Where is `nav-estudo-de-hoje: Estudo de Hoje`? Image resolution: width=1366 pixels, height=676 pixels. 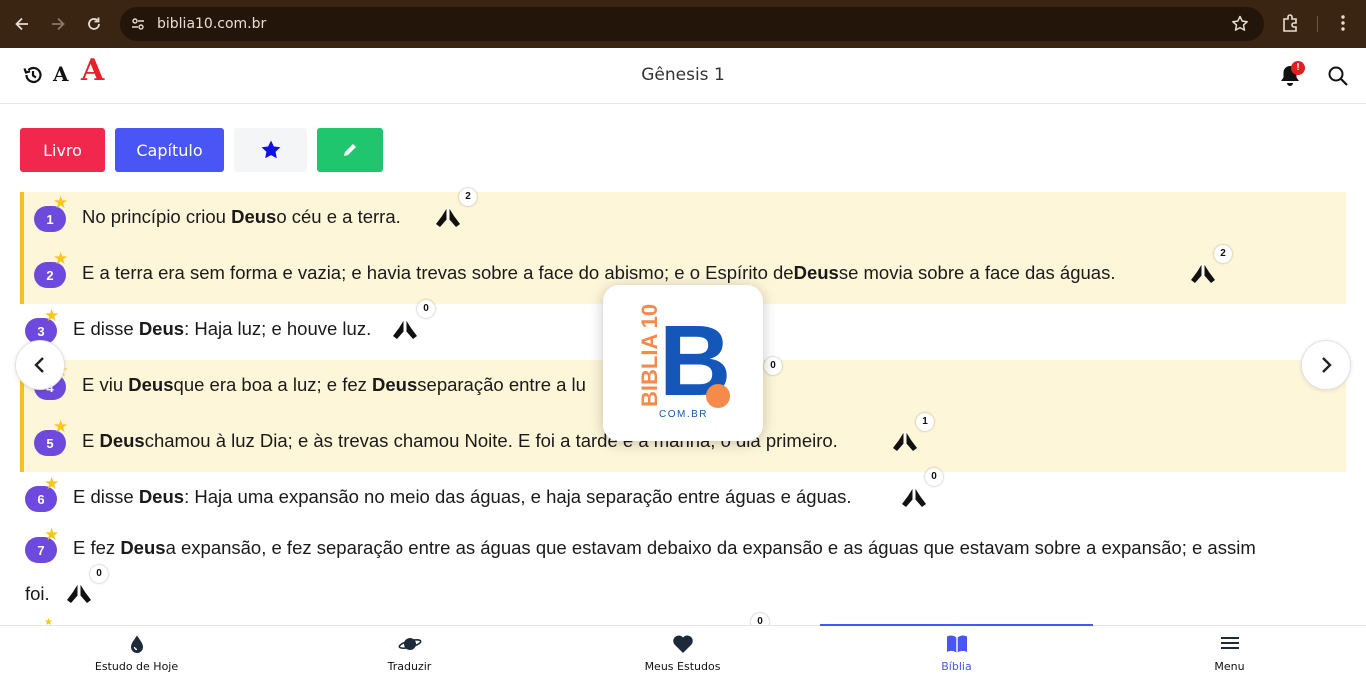 nav-estudo-de-hoje: Estudo de Hoje is located at coordinates (136, 651).